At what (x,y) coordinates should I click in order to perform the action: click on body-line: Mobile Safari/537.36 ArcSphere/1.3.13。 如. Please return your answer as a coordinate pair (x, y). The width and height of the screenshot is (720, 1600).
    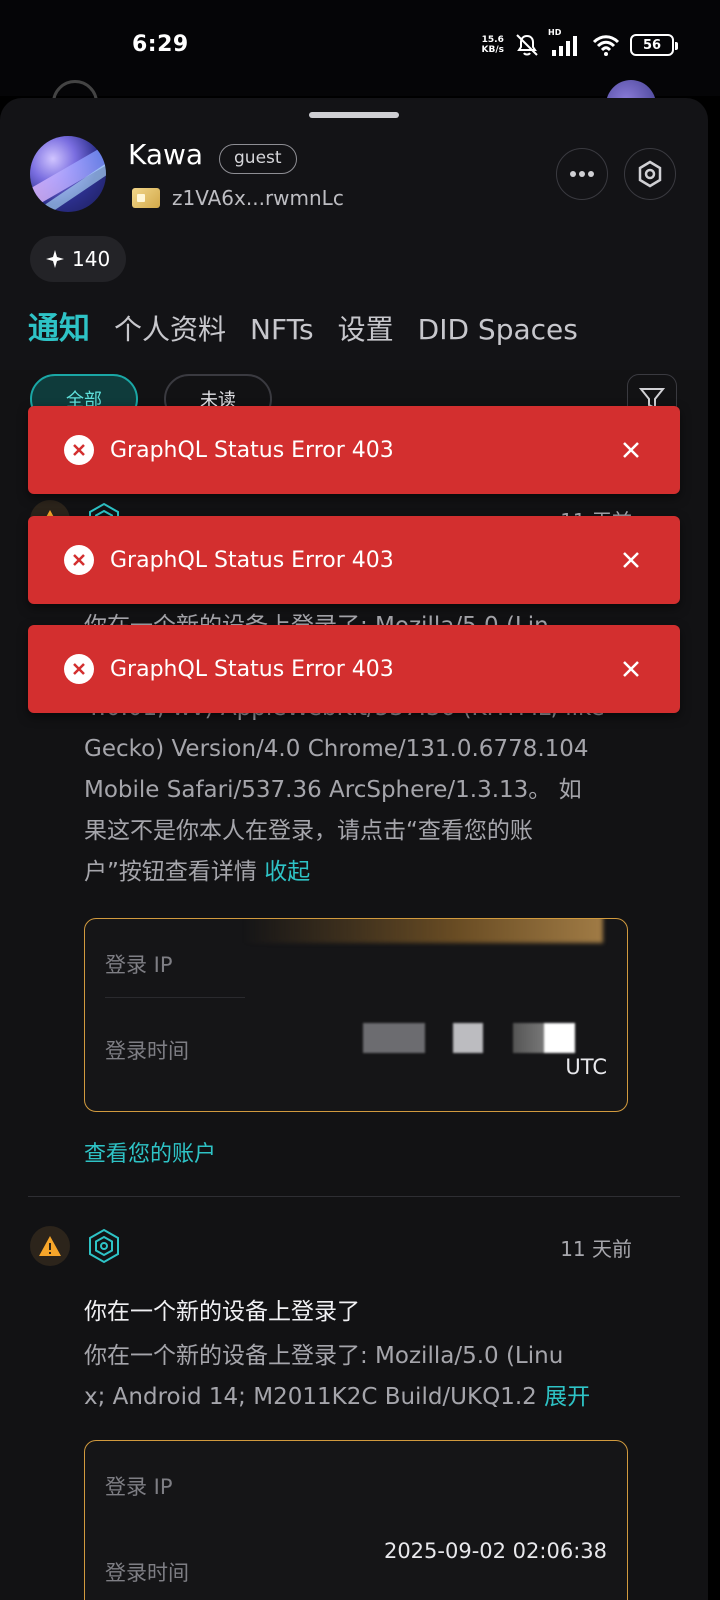
    Looking at the image, I should click on (333, 790).